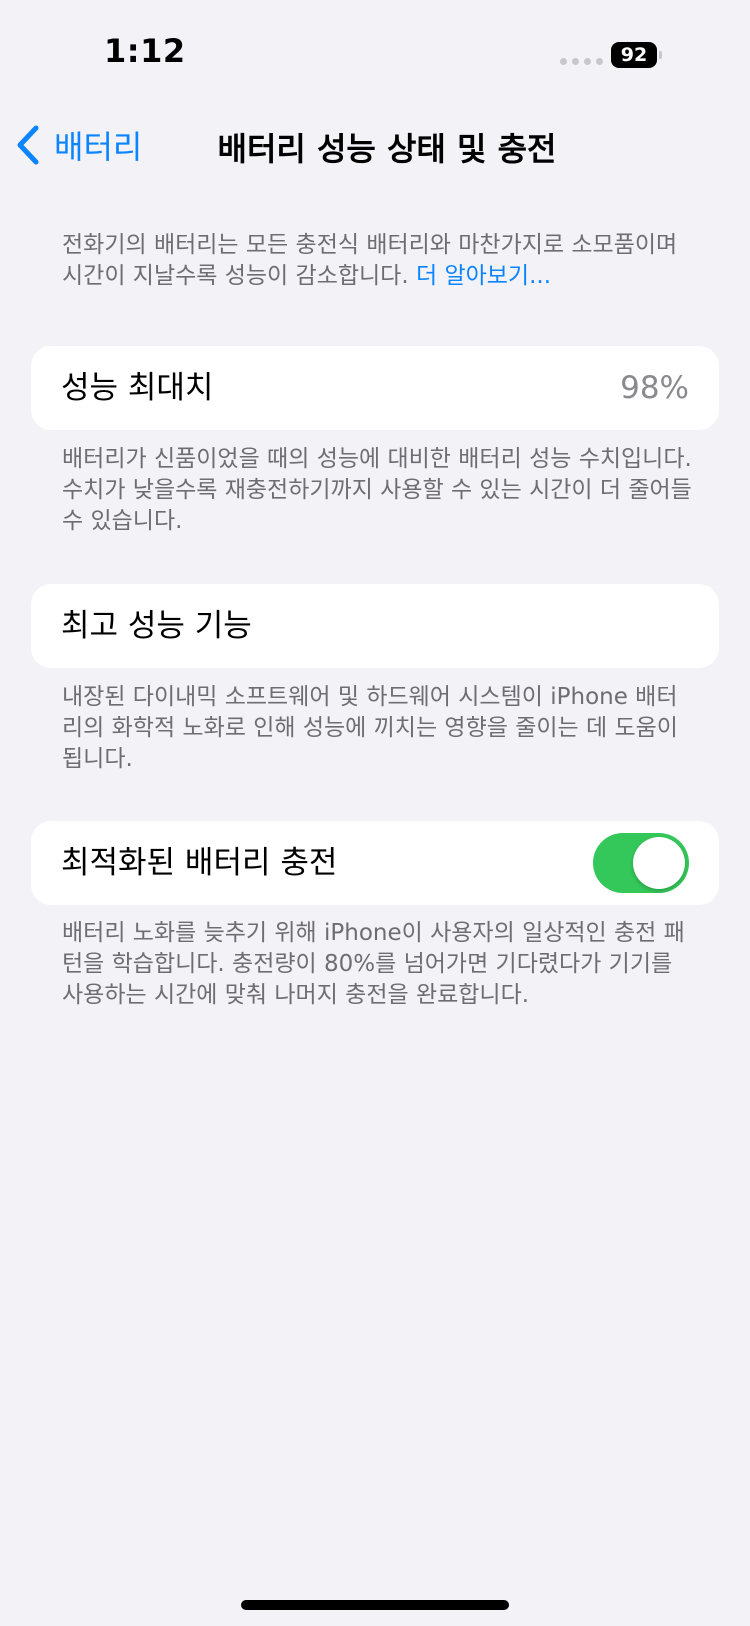 This screenshot has height=1626, width=750. I want to click on toggle-knob, so click(659, 863).